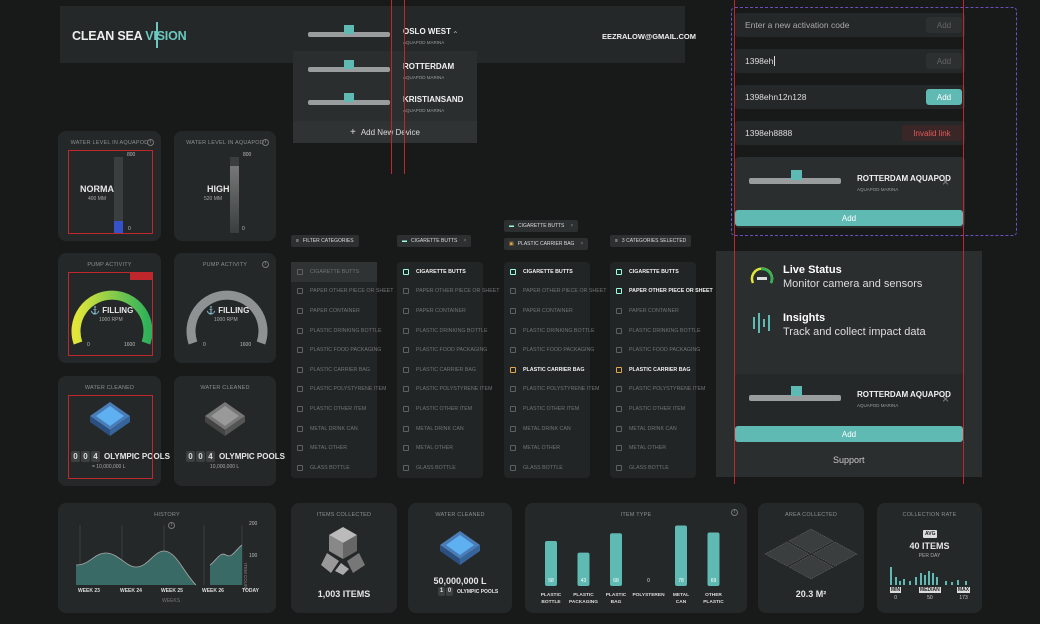 The image size is (1040, 624). Describe the element at coordinates (665, 350) in the screenshot. I see `item-label: PLASTIC FOOD PACKAGING` at that location.